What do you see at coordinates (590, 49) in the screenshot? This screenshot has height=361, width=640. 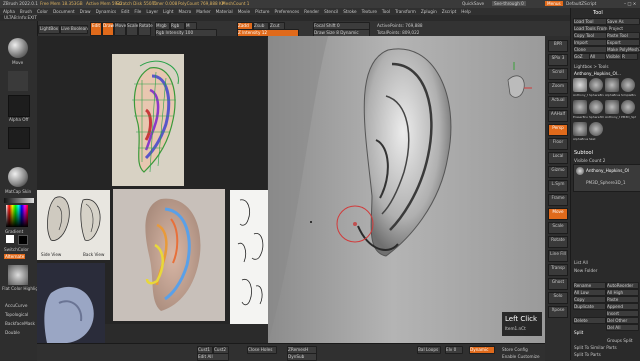 I see `tool-clone-button: Clone` at bounding box center [590, 49].